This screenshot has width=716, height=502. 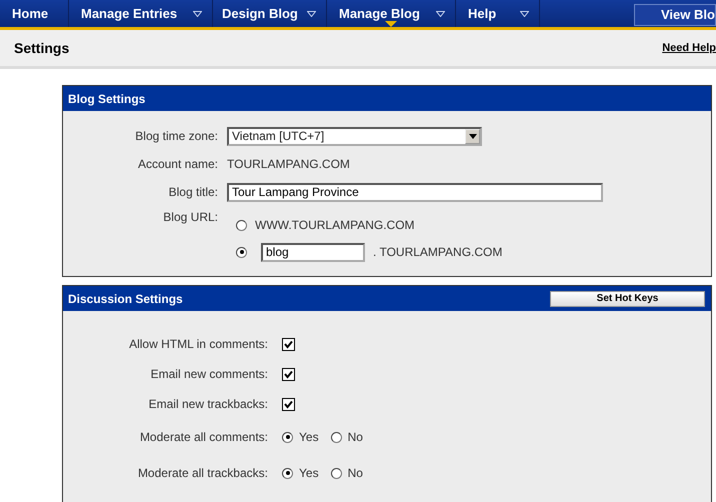 What do you see at coordinates (202, 473) in the screenshot?
I see `setting-label: Moderate all trackbacks:` at bounding box center [202, 473].